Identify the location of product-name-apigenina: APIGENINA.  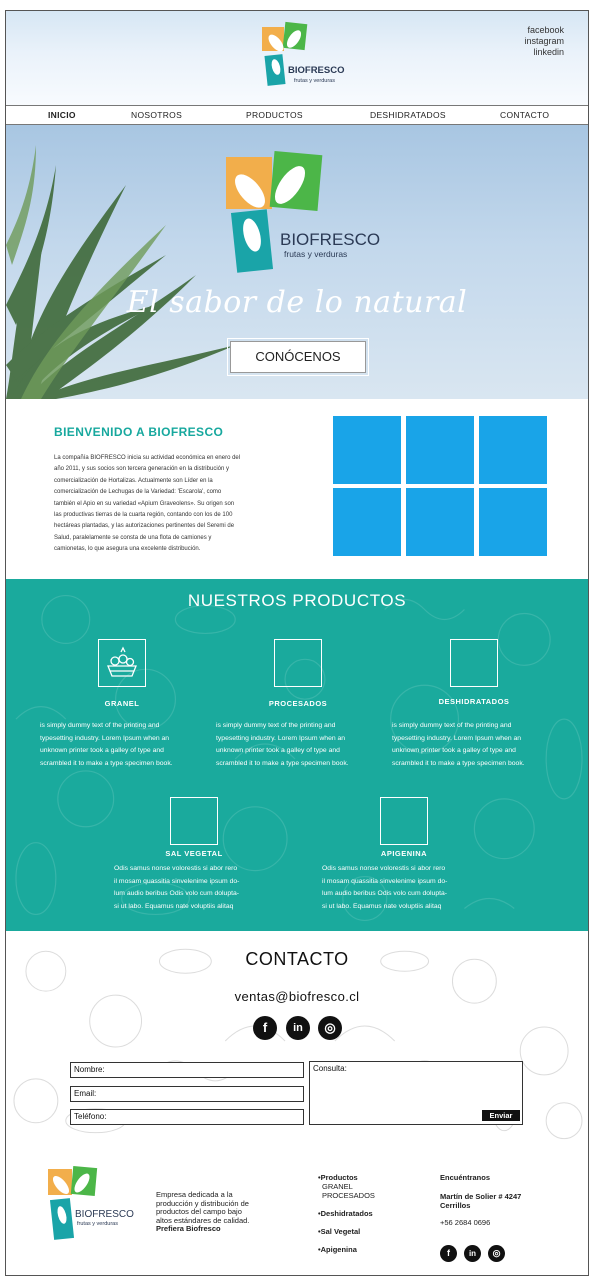
(404, 853).